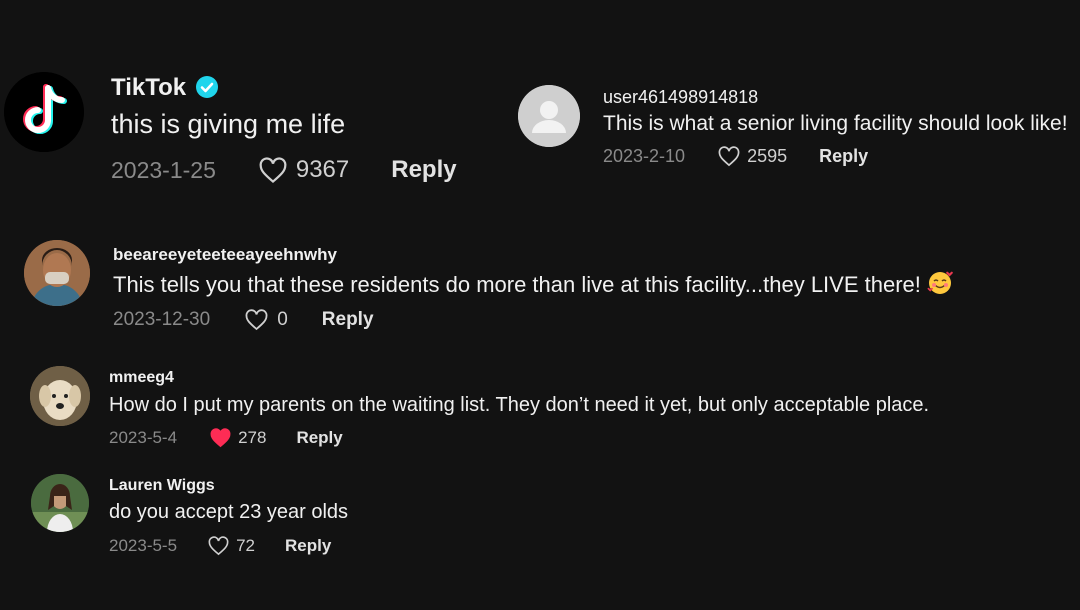  Describe the element at coordinates (163, 169) in the screenshot. I see `comment-date: 2023-1-25` at that location.